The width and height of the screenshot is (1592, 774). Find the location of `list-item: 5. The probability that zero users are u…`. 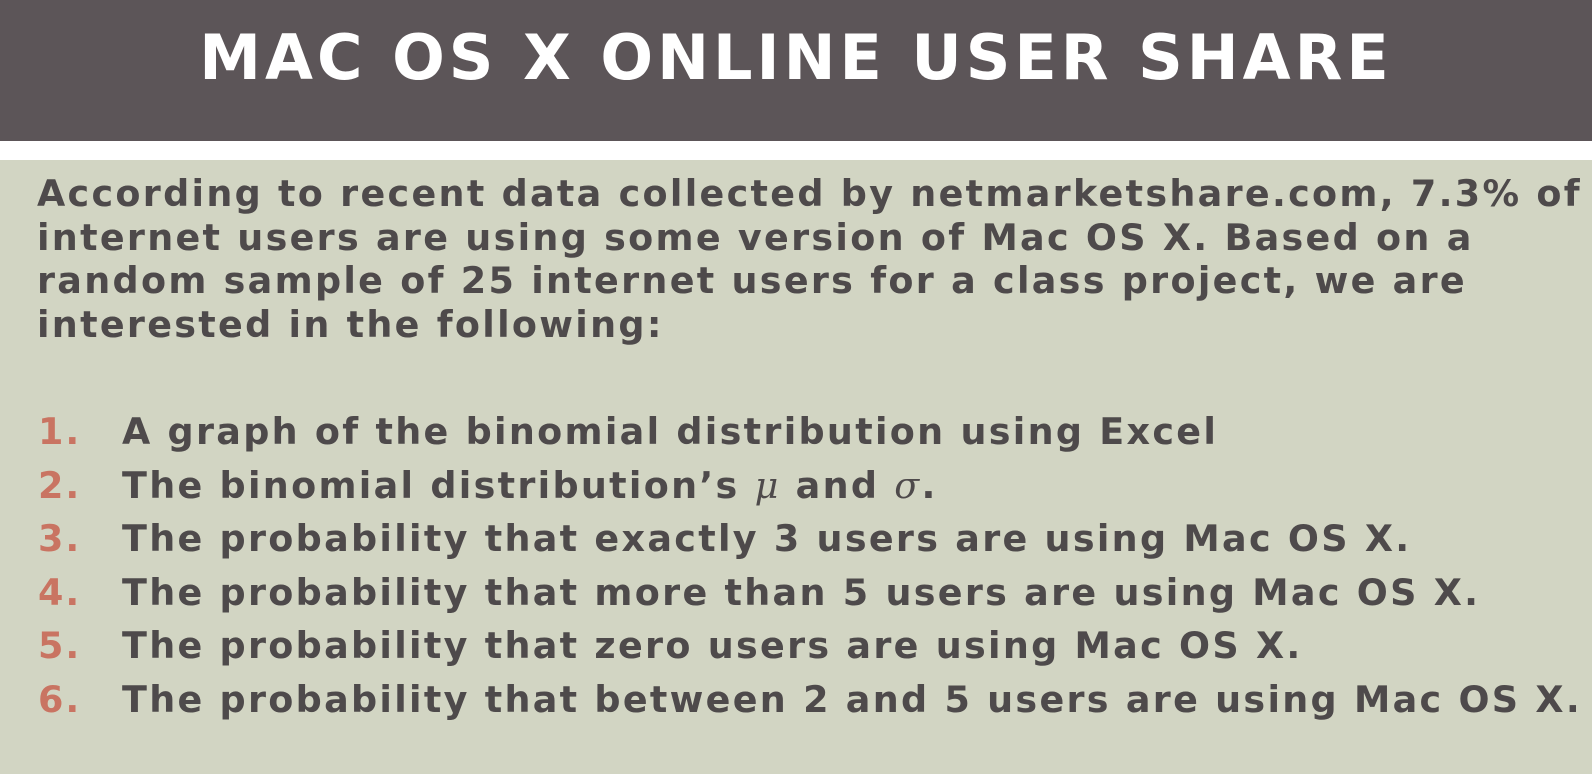

list-item: 5. The probability that zero users are u… is located at coordinates (796, 646).